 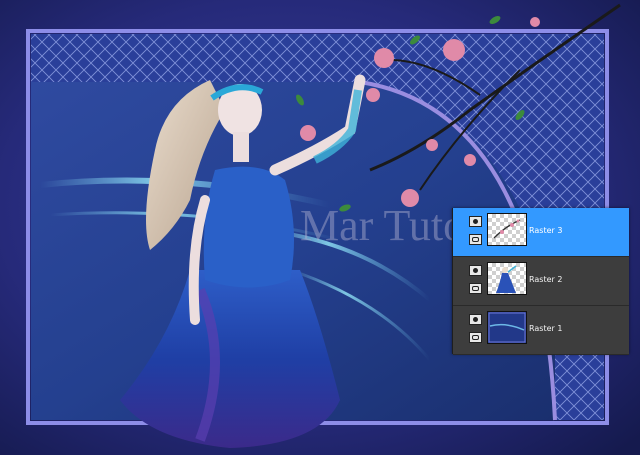 What do you see at coordinates (507, 327) in the screenshot?
I see `layer-thumbnail-blue-background` at bounding box center [507, 327].